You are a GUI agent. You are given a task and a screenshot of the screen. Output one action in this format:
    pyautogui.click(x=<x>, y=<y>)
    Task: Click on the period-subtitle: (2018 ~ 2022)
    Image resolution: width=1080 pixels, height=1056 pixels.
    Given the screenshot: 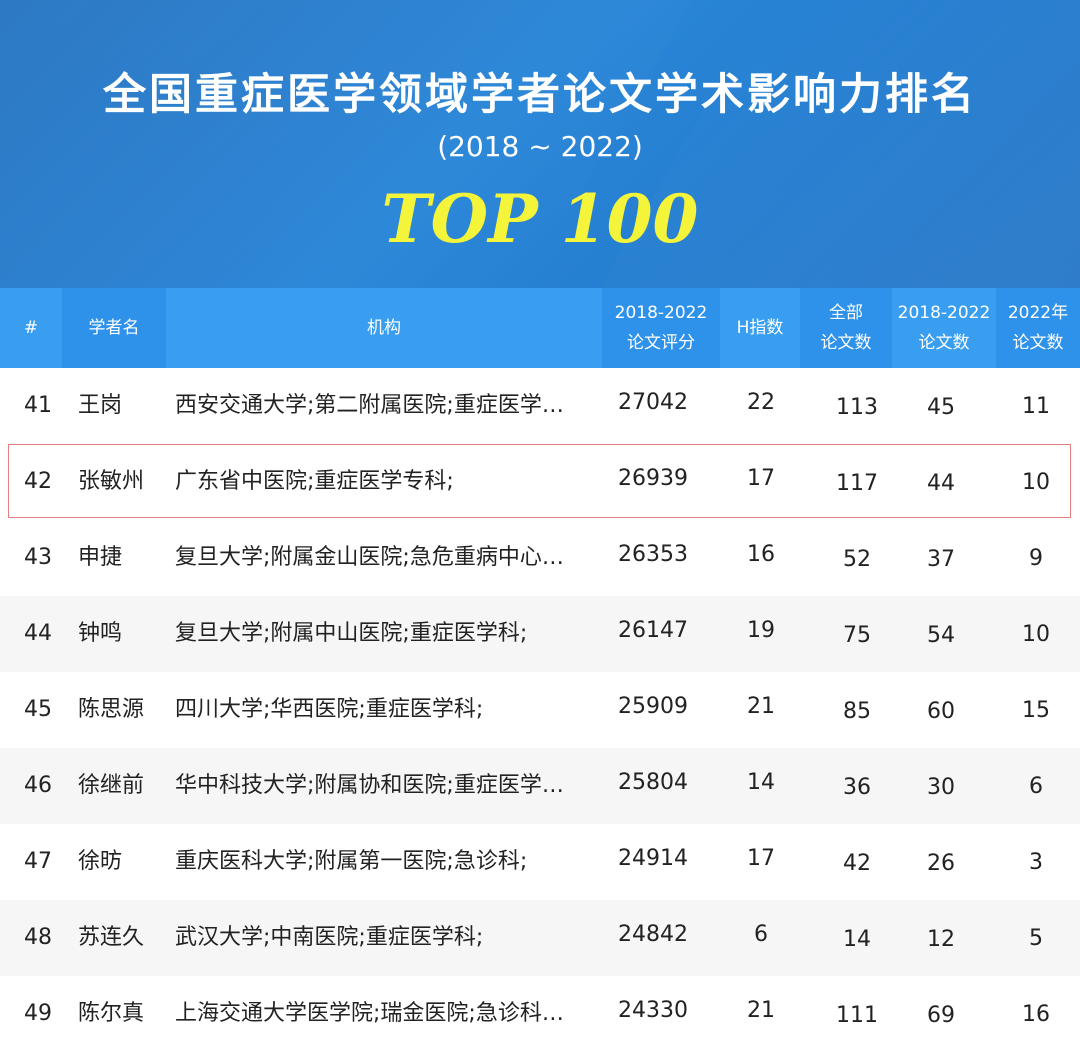 What is the action you would take?
    pyautogui.click(x=540, y=146)
    